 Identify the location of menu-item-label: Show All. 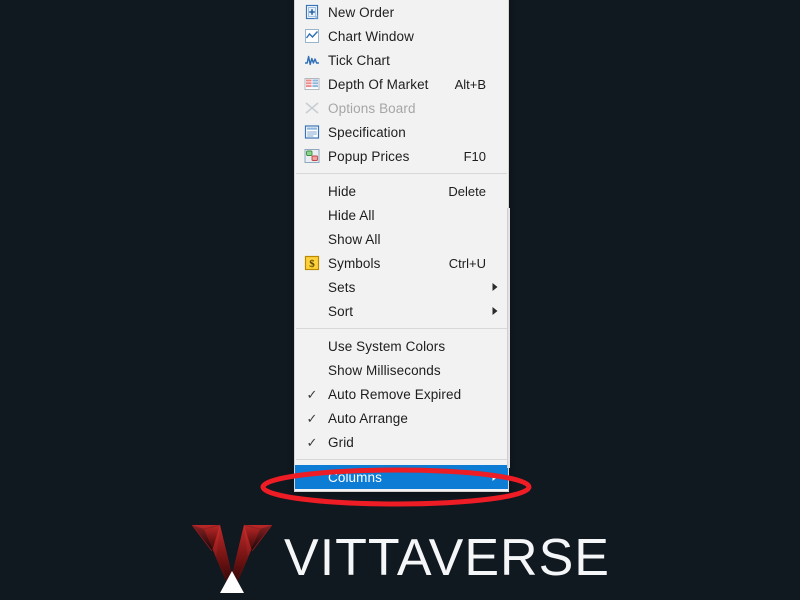
(354, 239).